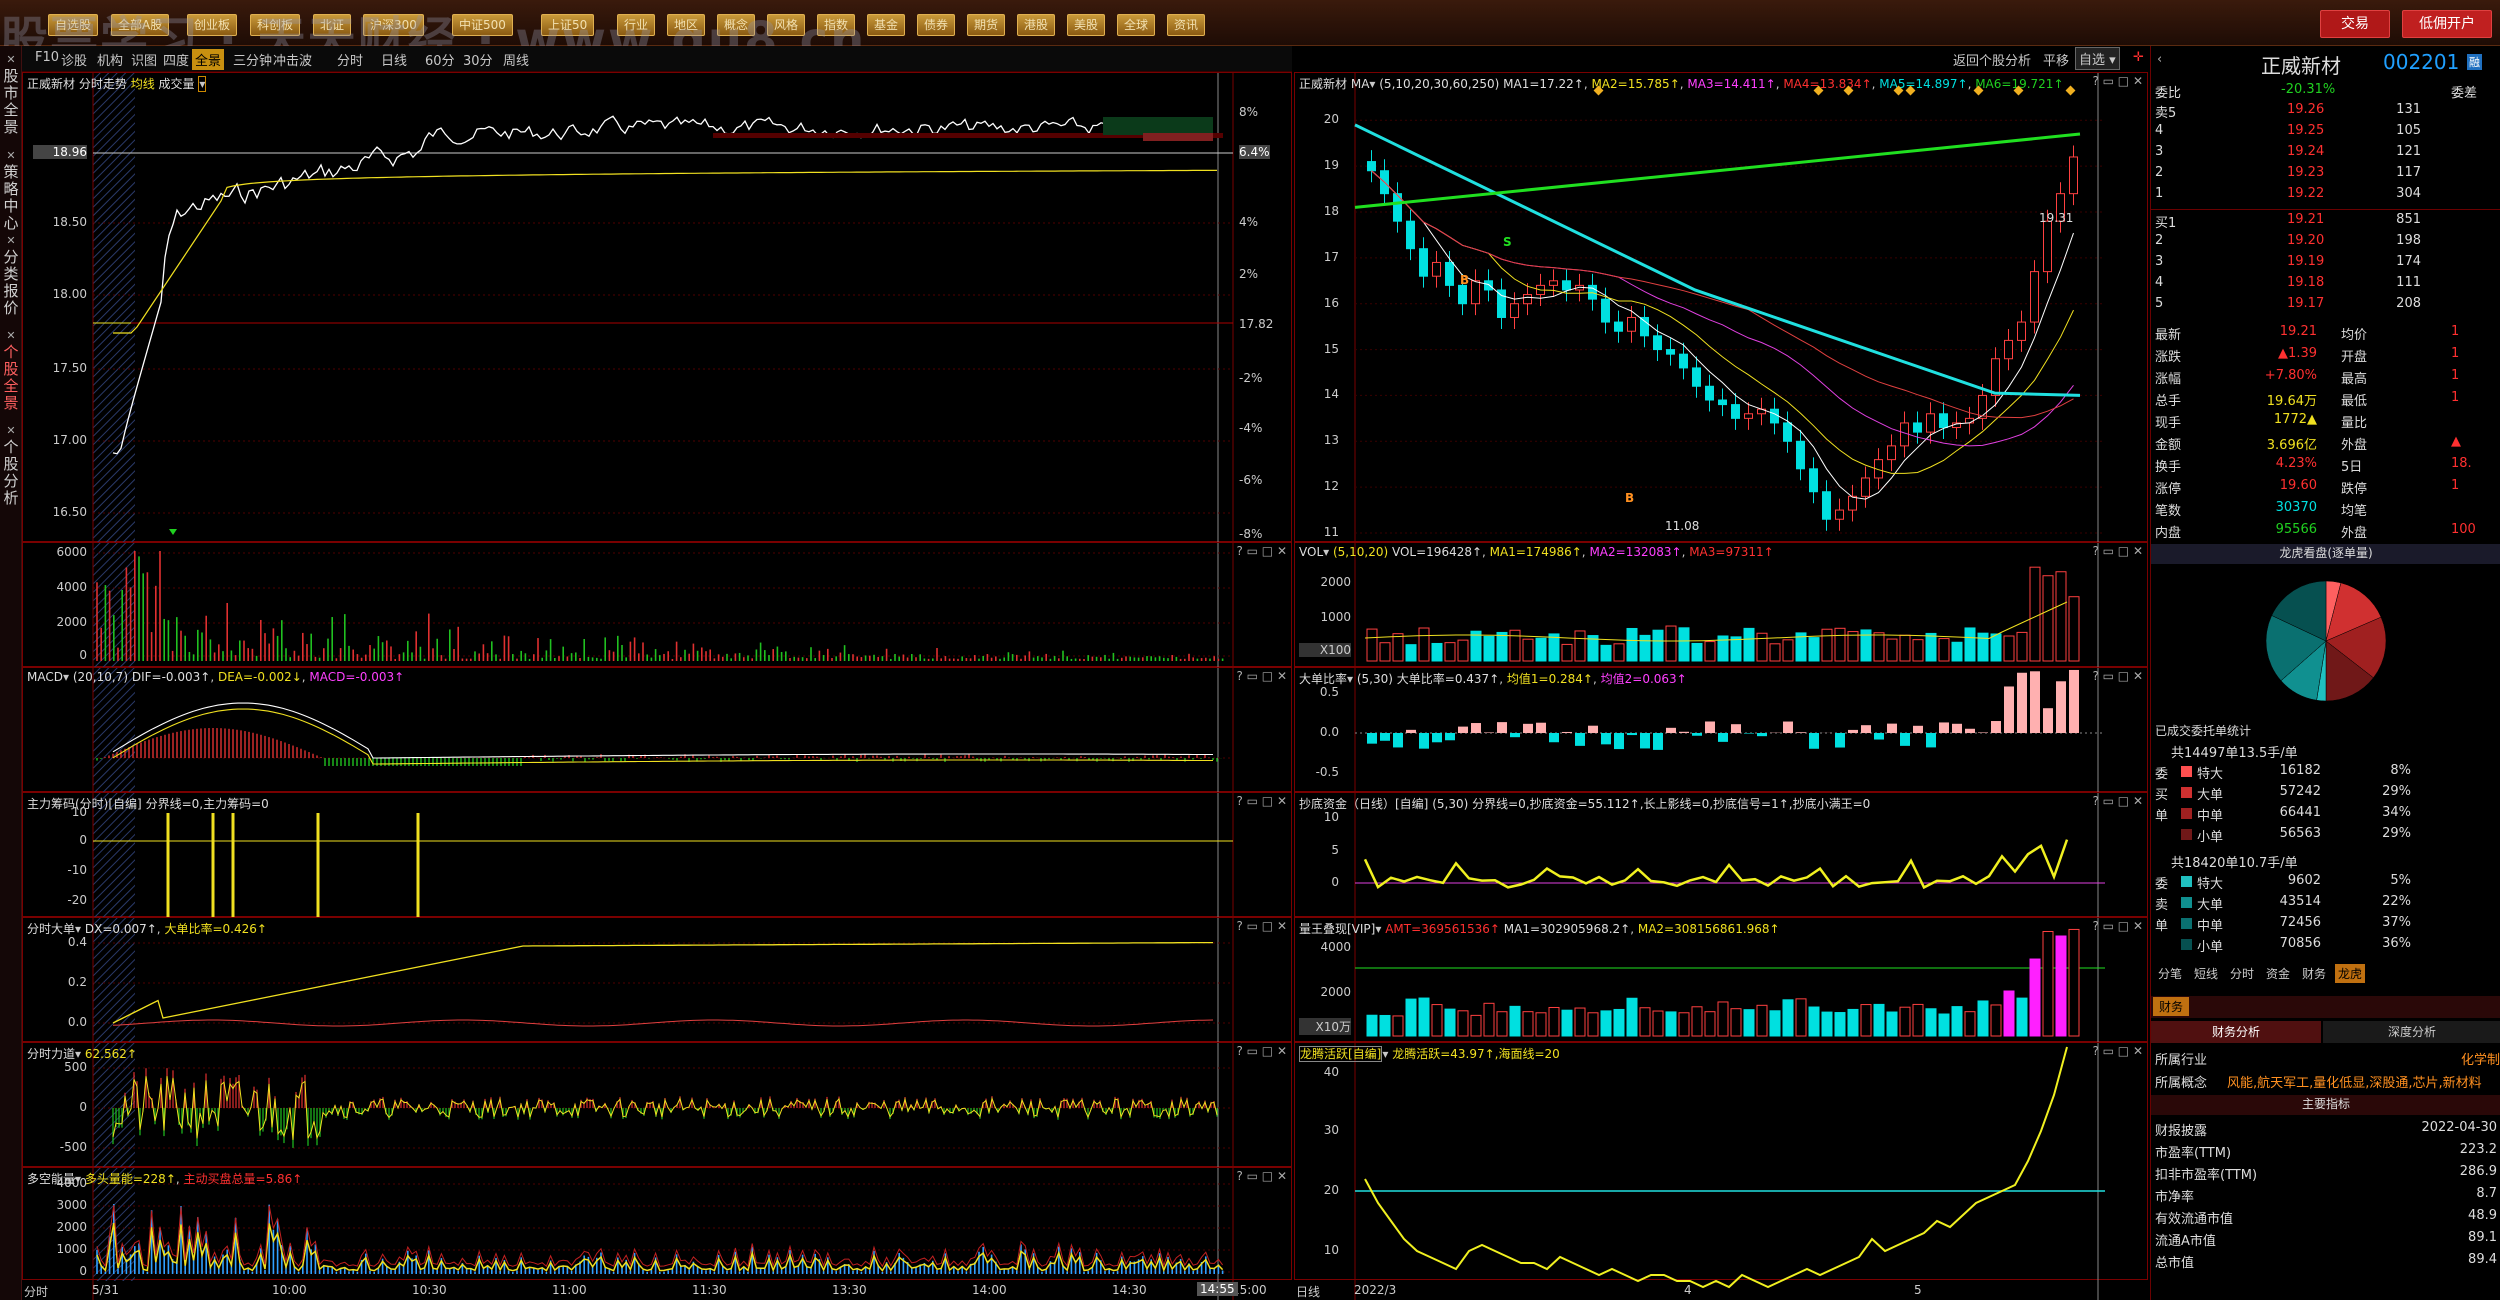 This screenshot has height=1300, width=2500. Describe the element at coordinates (2354, 379) in the screenshot. I see `quote-label: 最高` at that location.